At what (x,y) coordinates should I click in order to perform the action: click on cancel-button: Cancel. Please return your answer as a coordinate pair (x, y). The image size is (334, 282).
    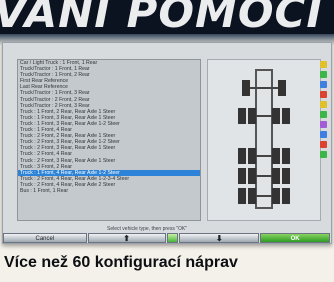
    Looking at the image, I should click on (45, 238).